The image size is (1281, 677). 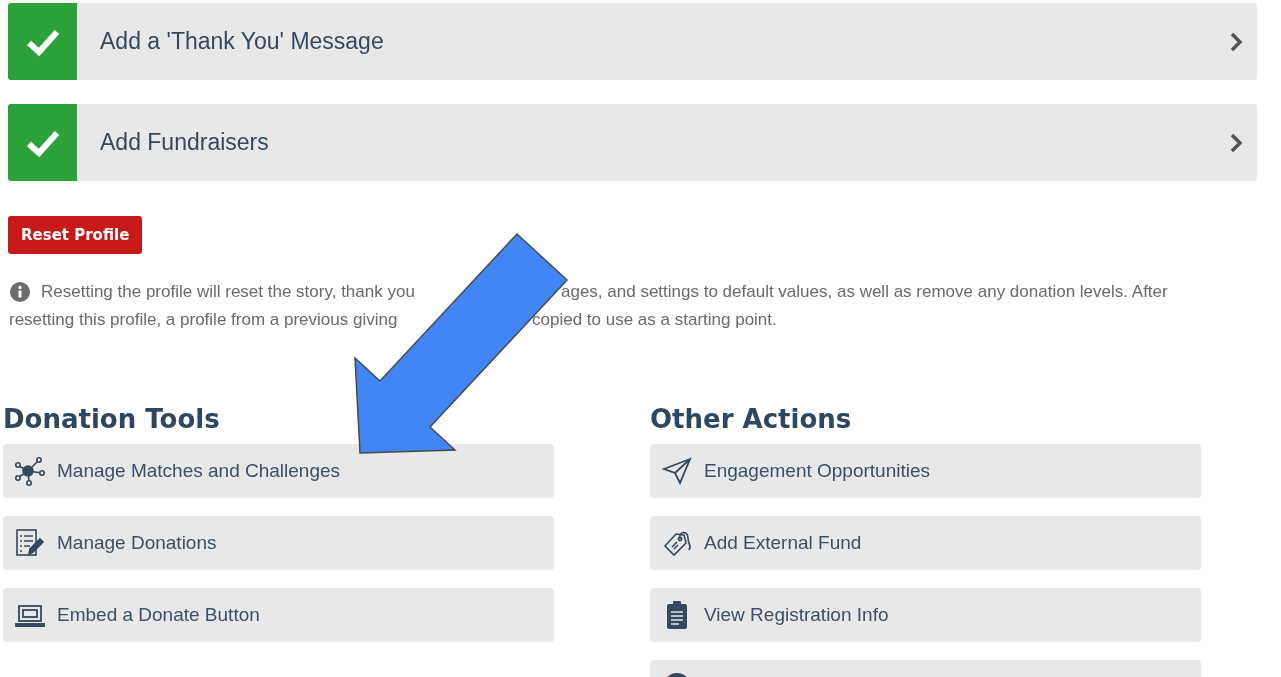 What do you see at coordinates (925, 471) in the screenshot?
I see `action-button: Engagement Opportunities` at bounding box center [925, 471].